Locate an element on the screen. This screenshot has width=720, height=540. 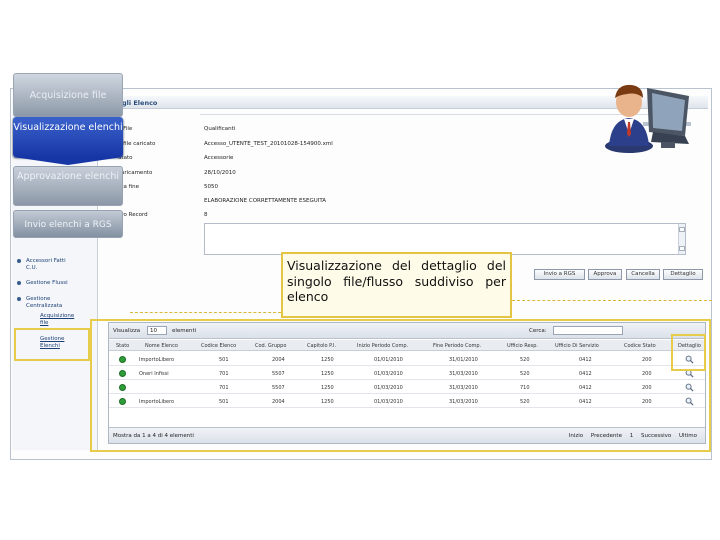
detail-value-stato: Accessorie is located at coordinates (219, 158).